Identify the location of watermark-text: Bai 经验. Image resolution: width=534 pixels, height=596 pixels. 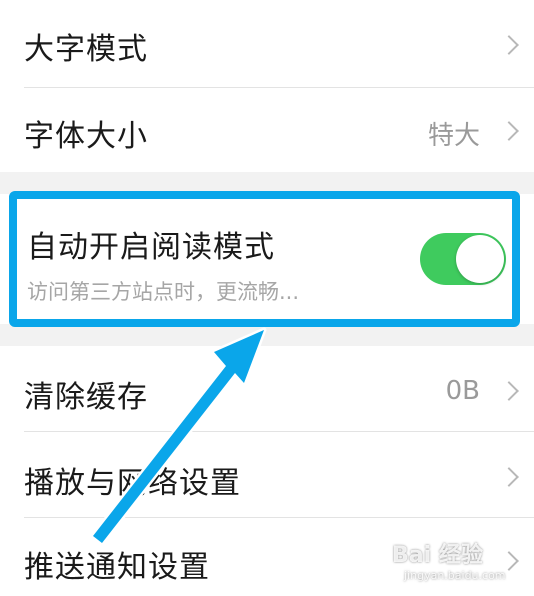
(437, 555).